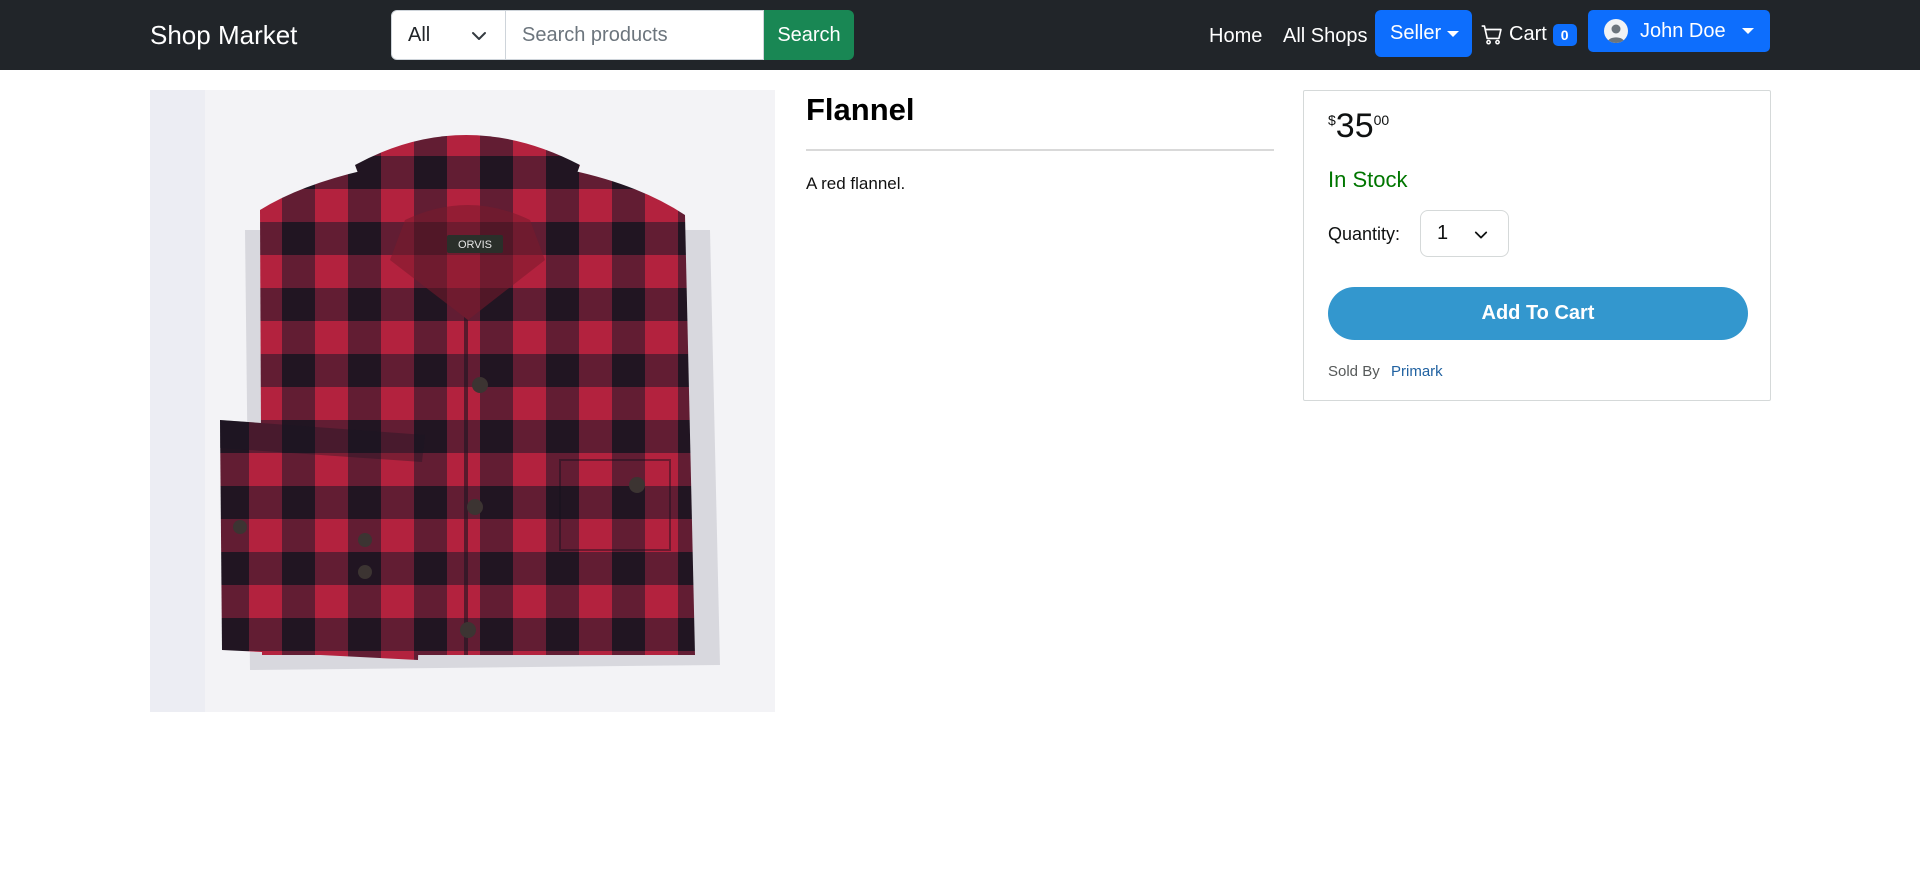 This screenshot has height=883, width=1920. What do you see at coordinates (1325, 36) in the screenshot?
I see `nav-all-shops-link: All Shops` at bounding box center [1325, 36].